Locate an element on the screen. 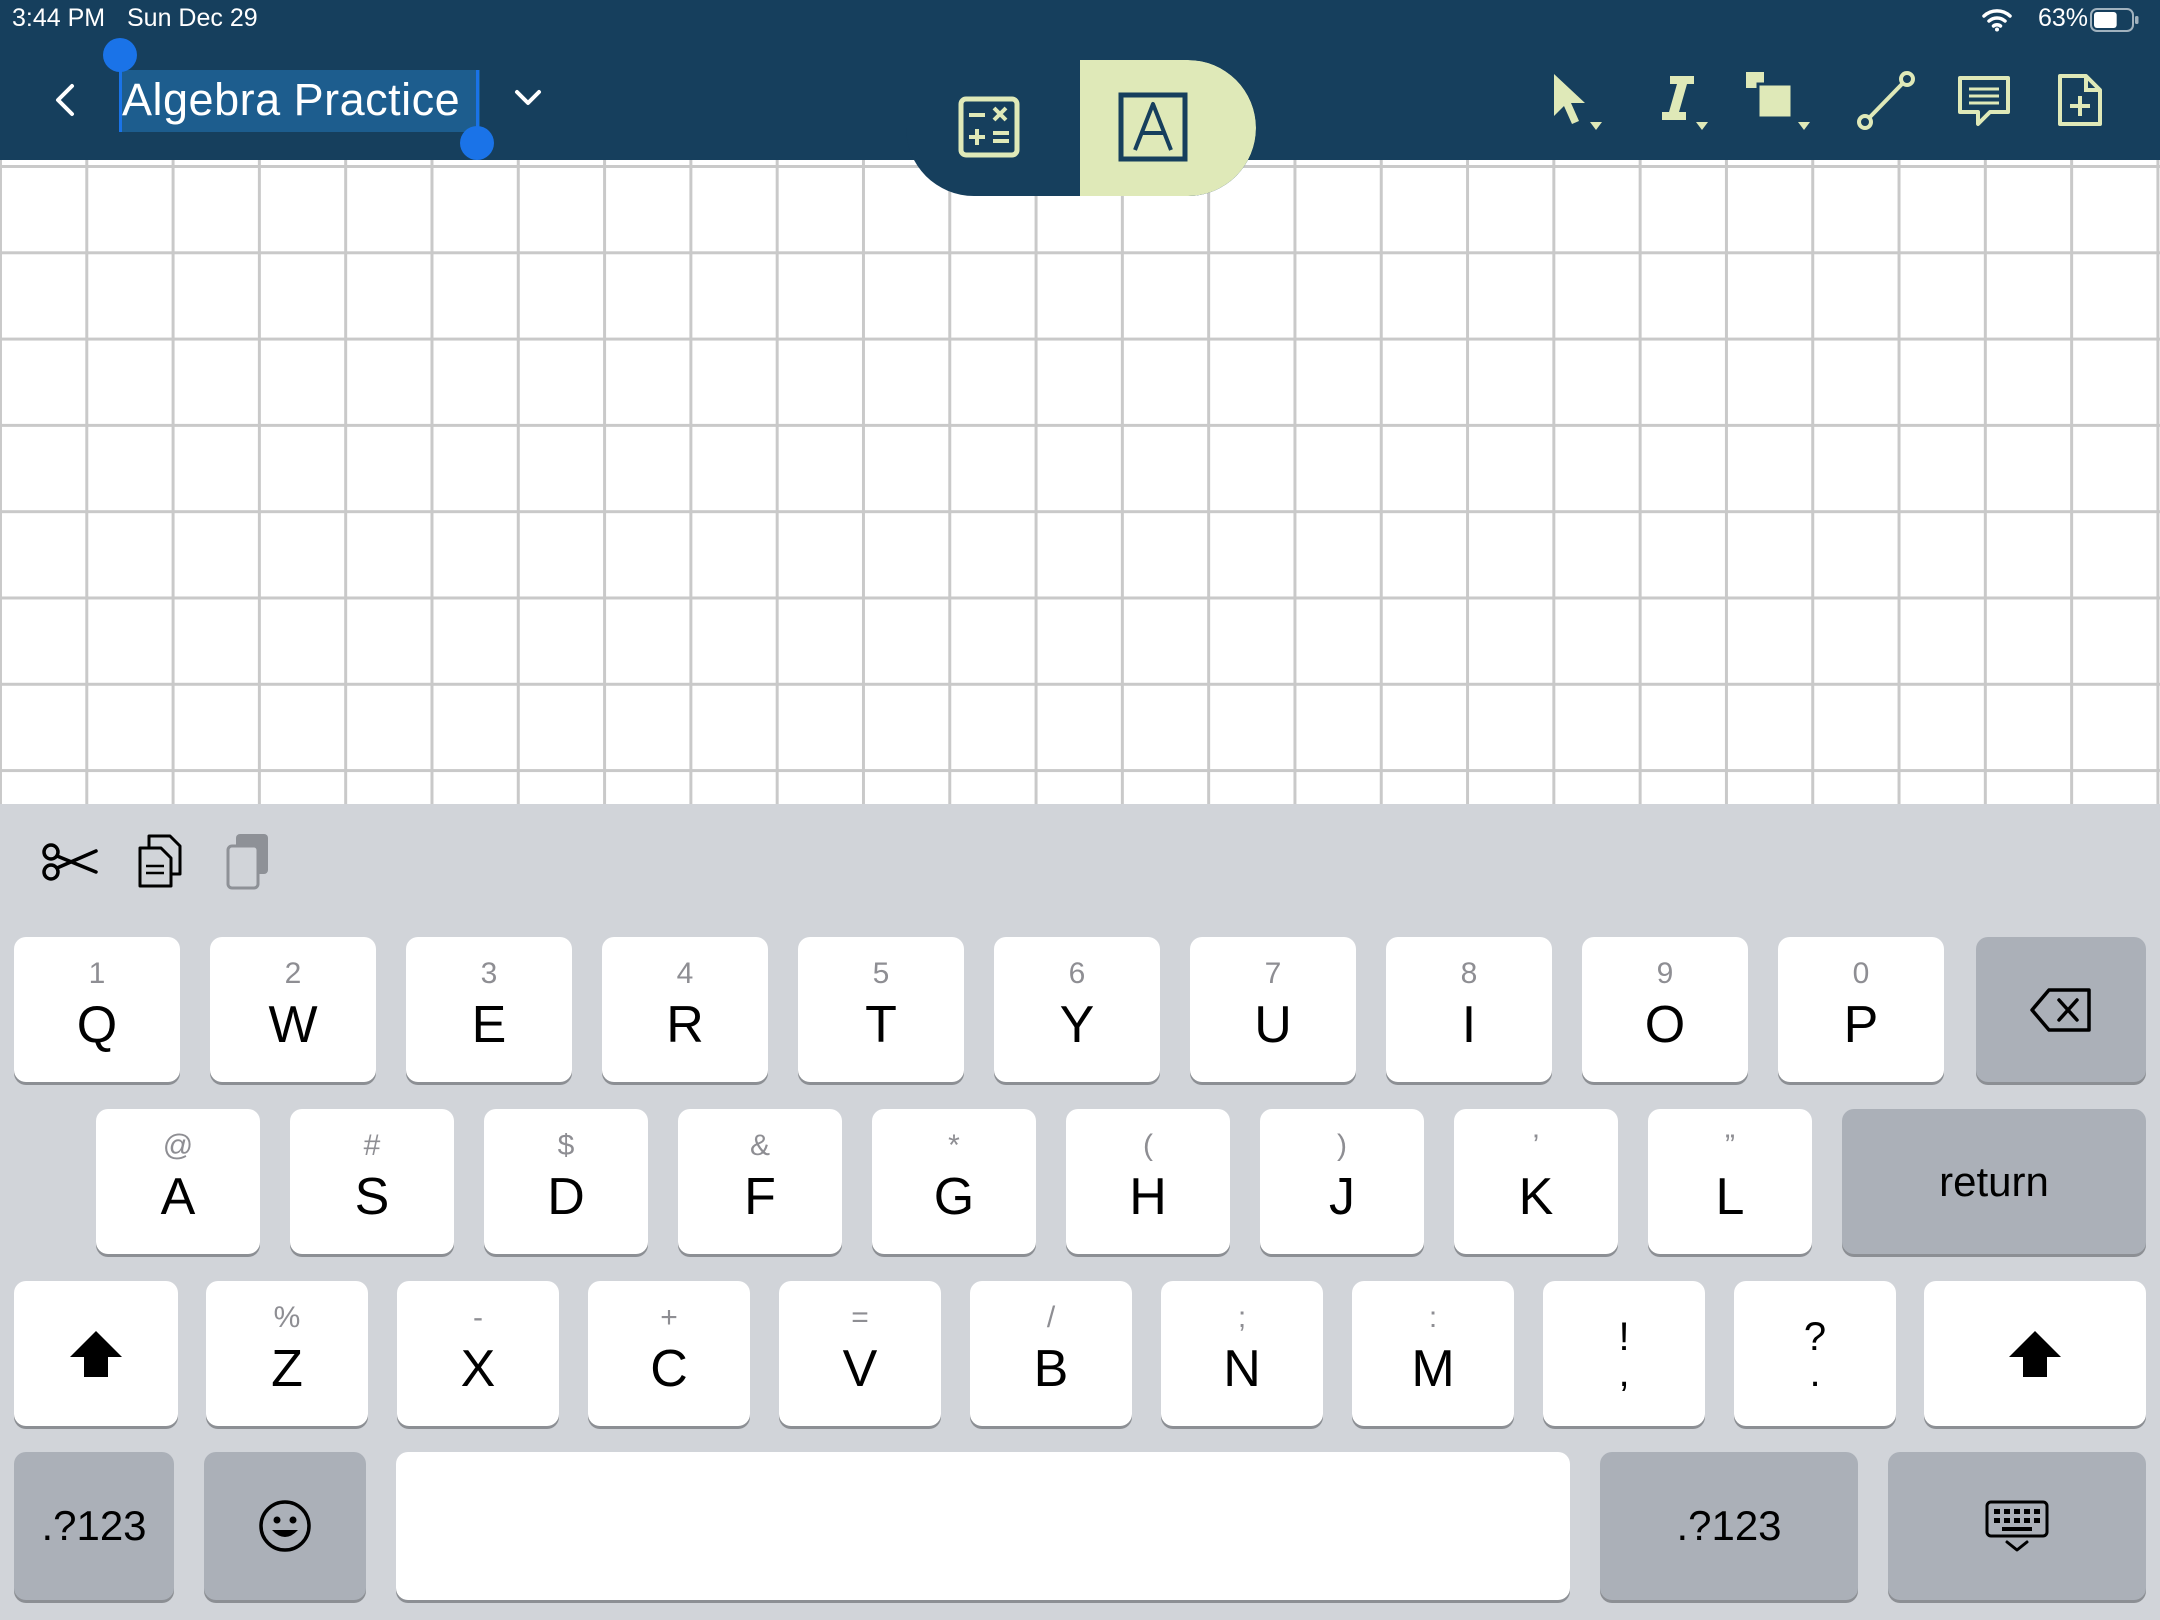 This screenshot has height=1620, width=2160. key-label: F is located at coordinates (760, 1197).